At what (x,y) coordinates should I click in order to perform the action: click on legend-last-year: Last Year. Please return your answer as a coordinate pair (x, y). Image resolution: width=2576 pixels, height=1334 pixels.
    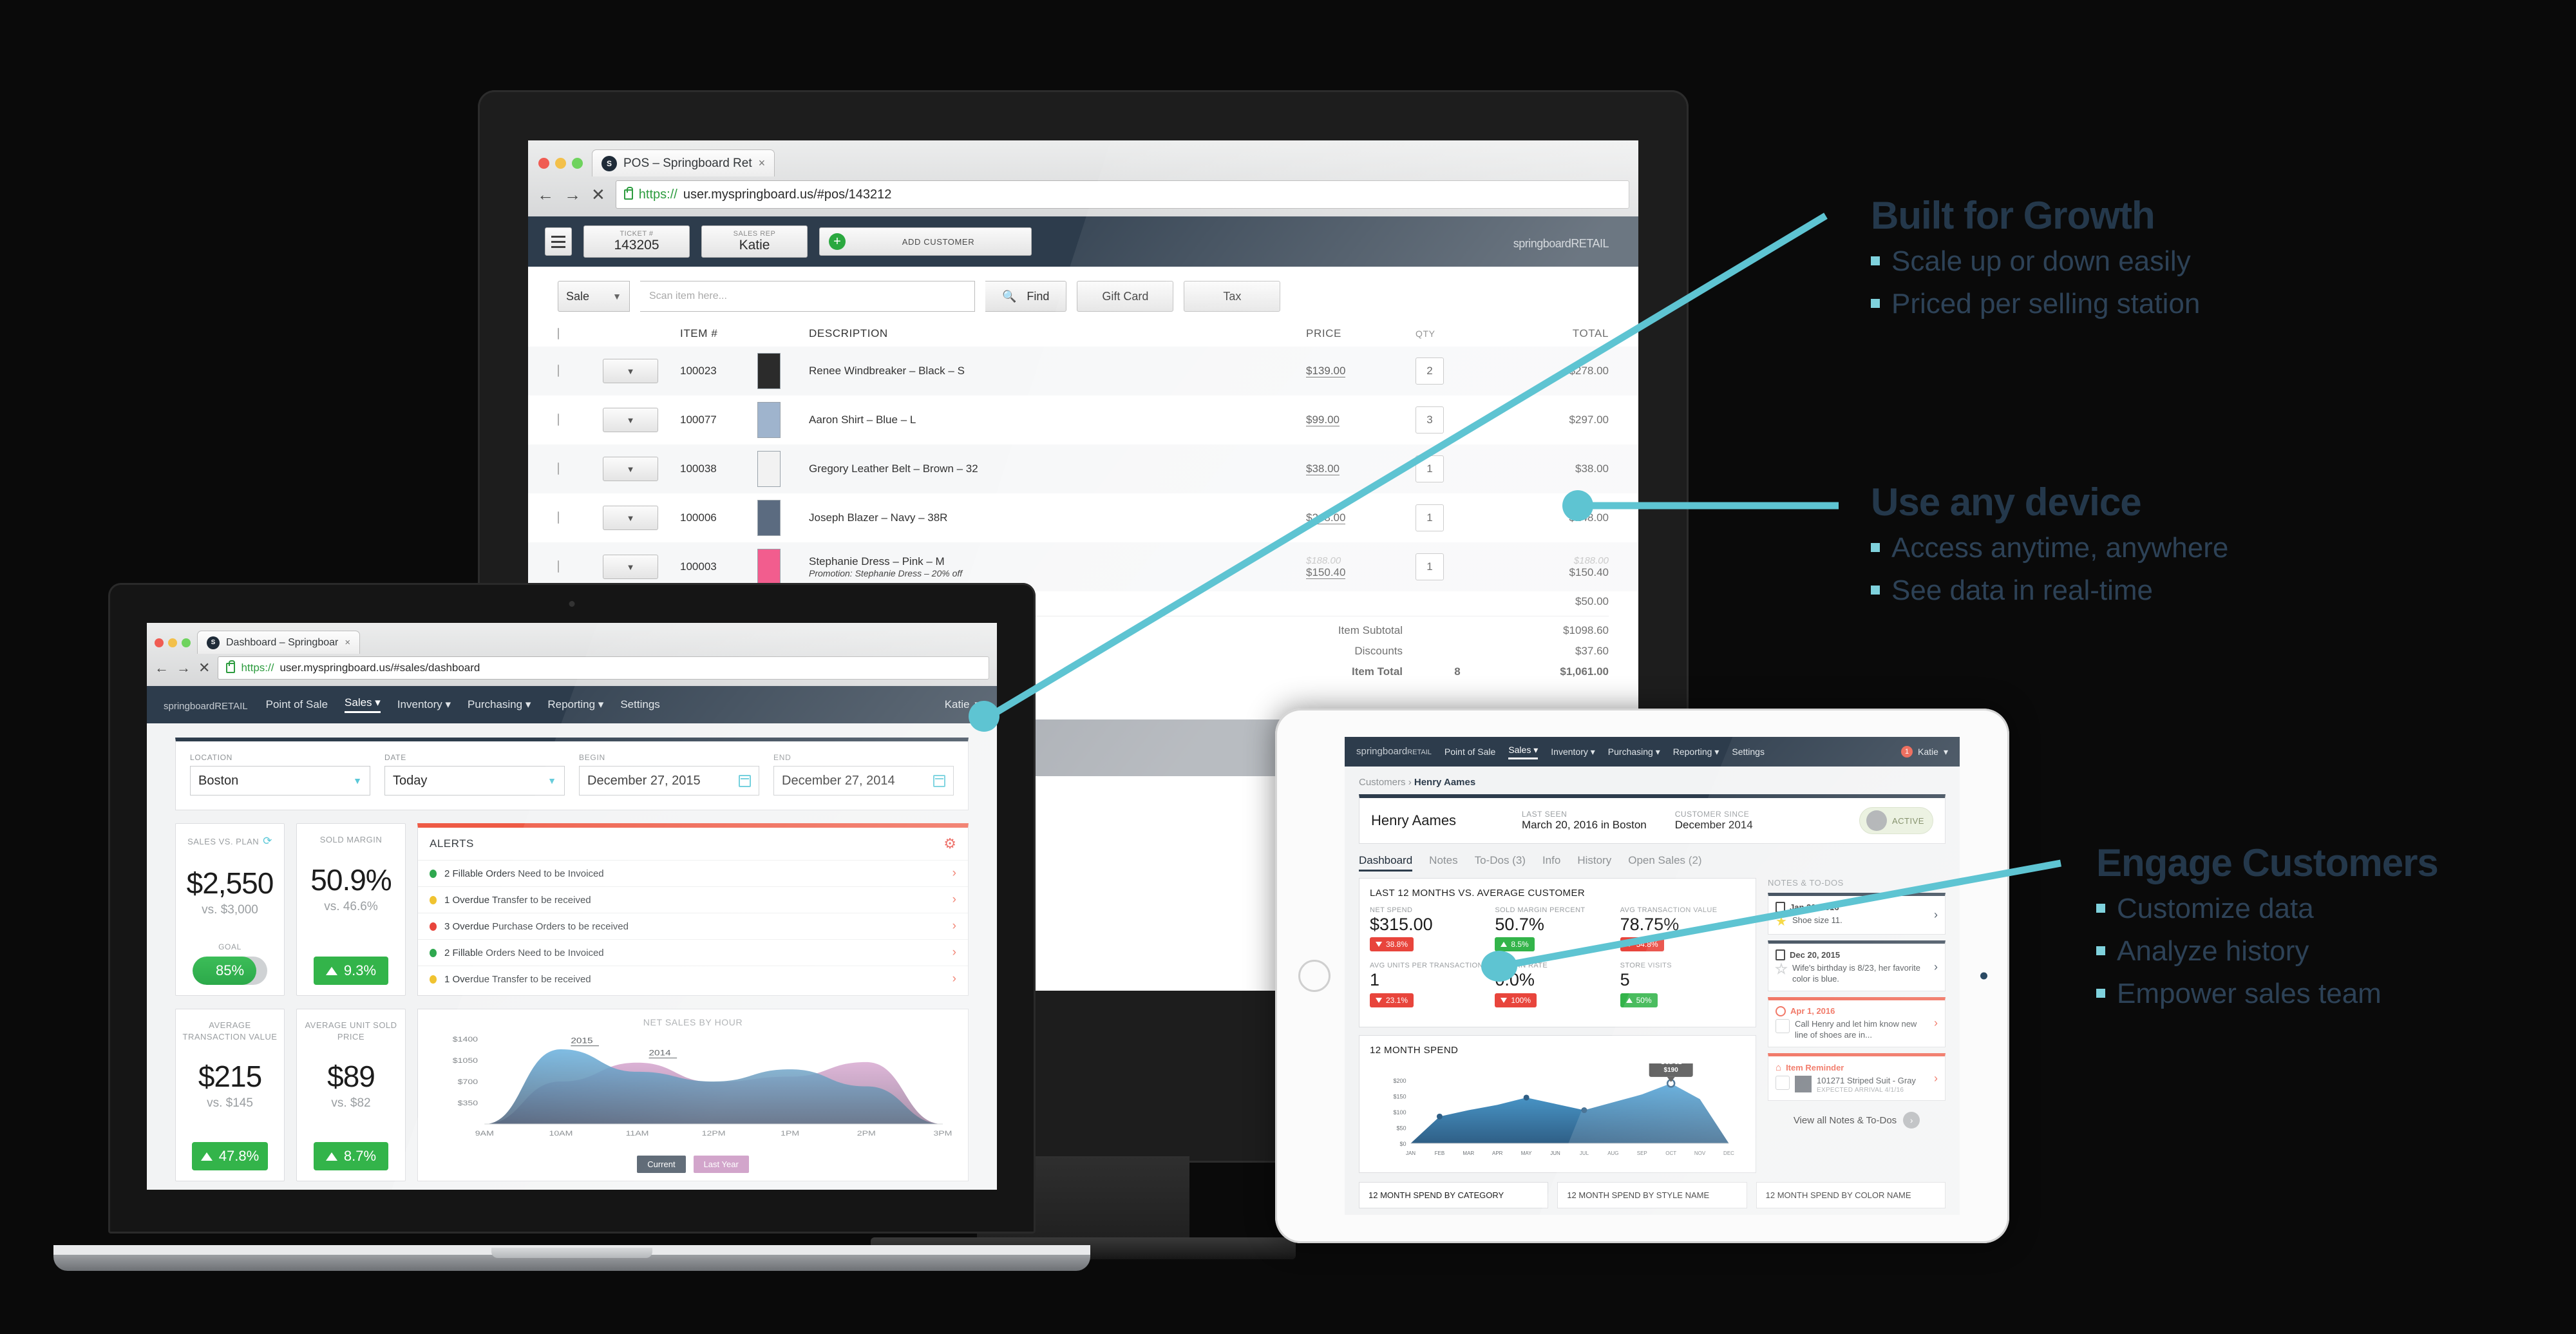
    Looking at the image, I should click on (721, 1165).